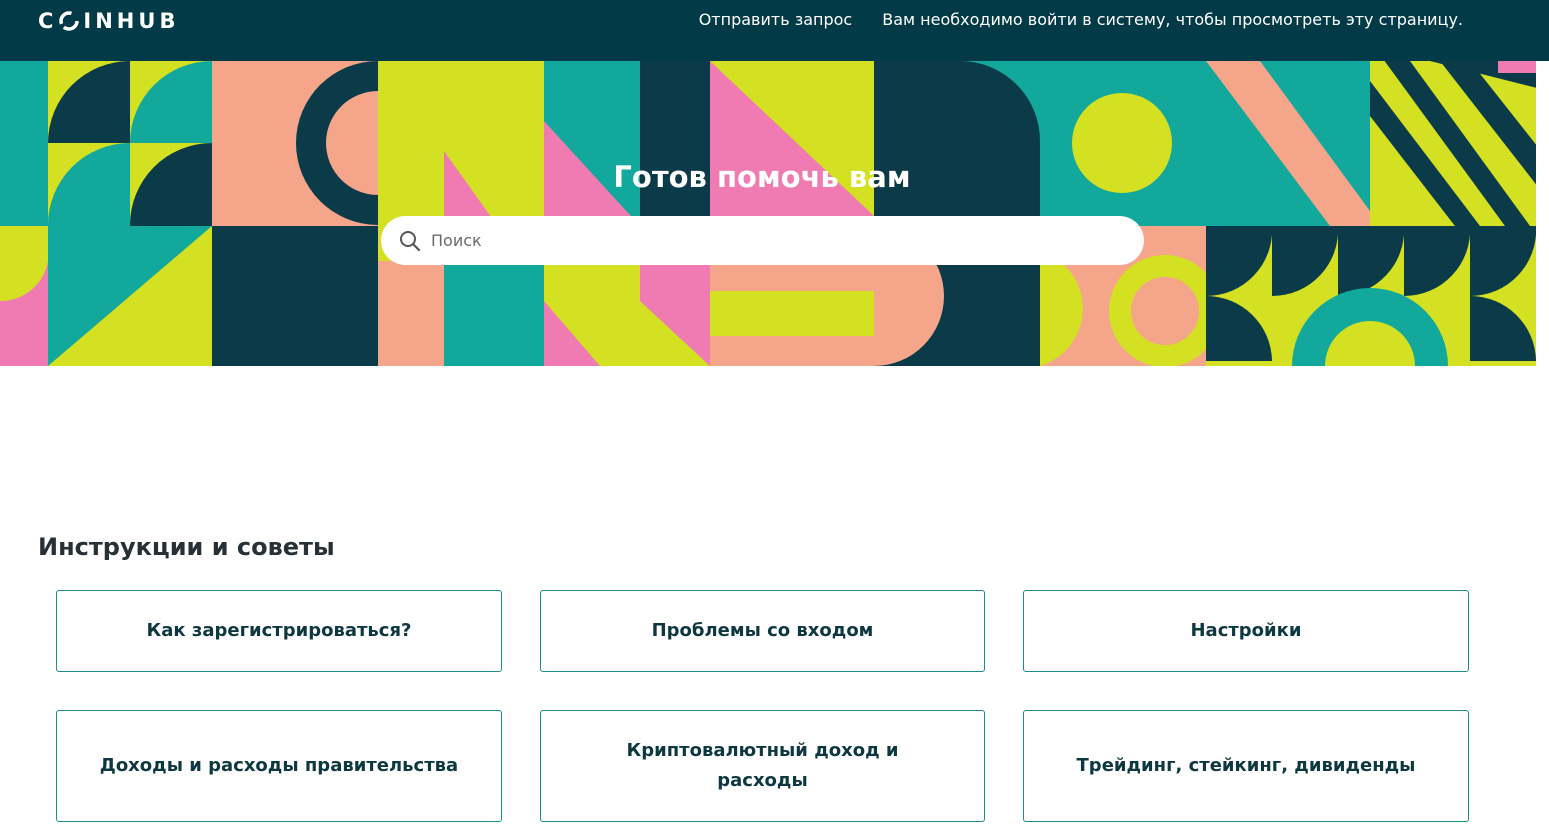 Image resolution: width=1549 pixels, height=837 pixels. What do you see at coordinates (48, 21) in the screenshot?
I see `logo-letter-c: C` at bounding box center [48, 21].